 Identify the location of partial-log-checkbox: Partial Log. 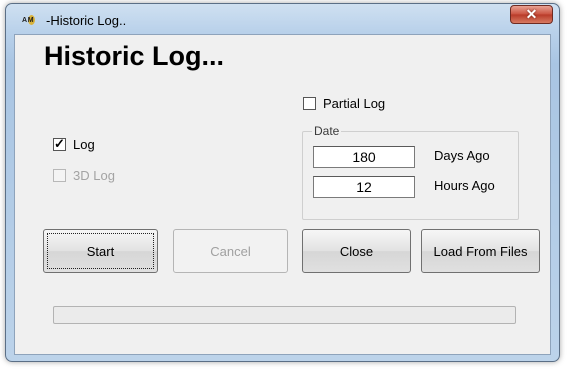
(344, 103).